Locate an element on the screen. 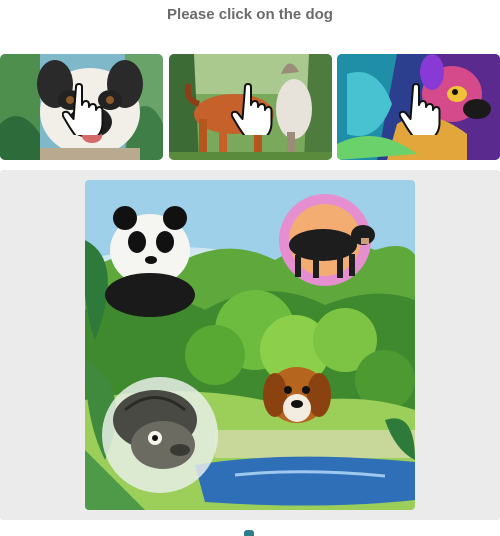 The width and height of the screenshot is (500, 536). footer-indicator is located at coordinates (249, 533).